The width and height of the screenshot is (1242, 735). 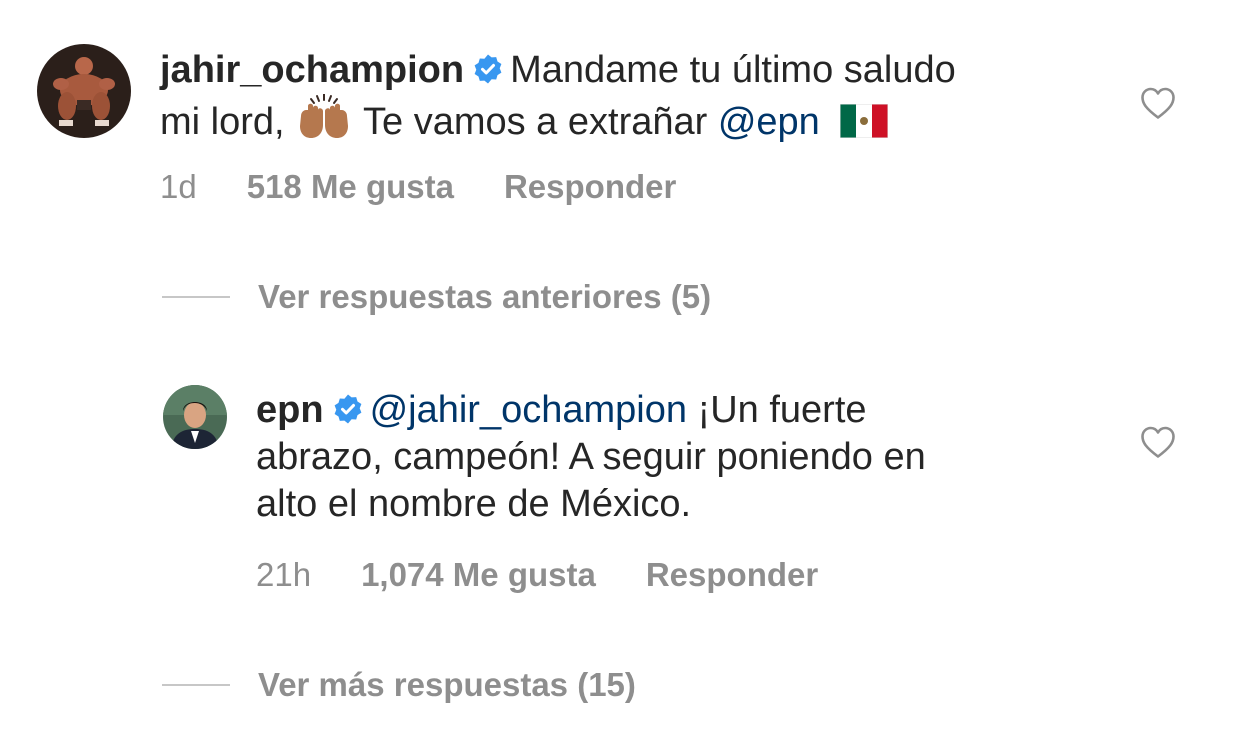 I want to click on reply-body-b: abrazo, campeón! A seguir poniendo en, so click(x=591, y=457).